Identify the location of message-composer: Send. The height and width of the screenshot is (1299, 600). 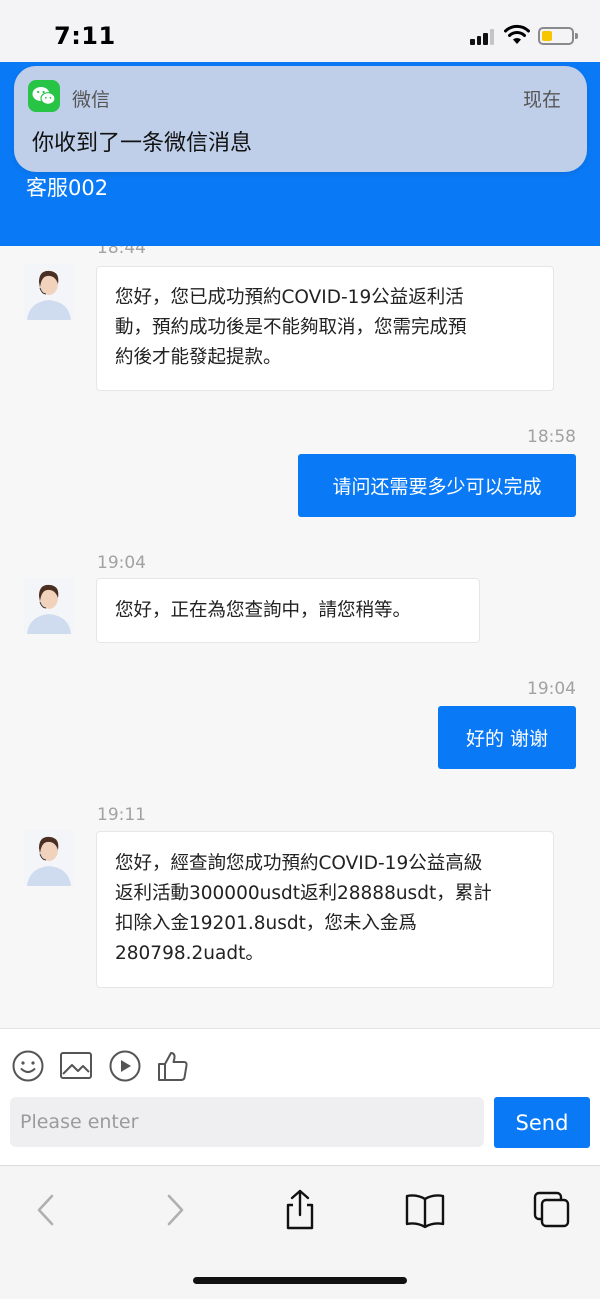
(300, 1096).